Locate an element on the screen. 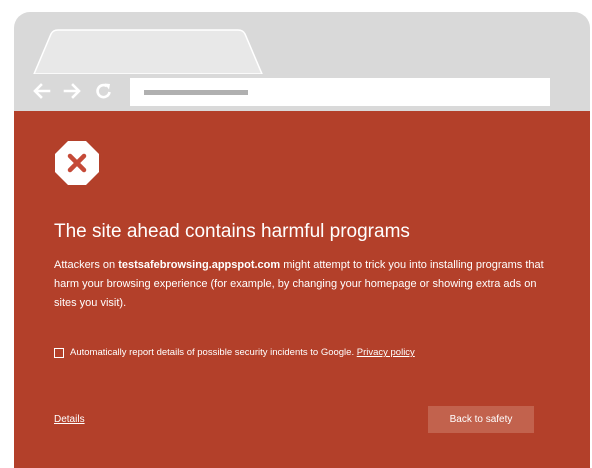  reload-icon is located at coordinates (104, 91).